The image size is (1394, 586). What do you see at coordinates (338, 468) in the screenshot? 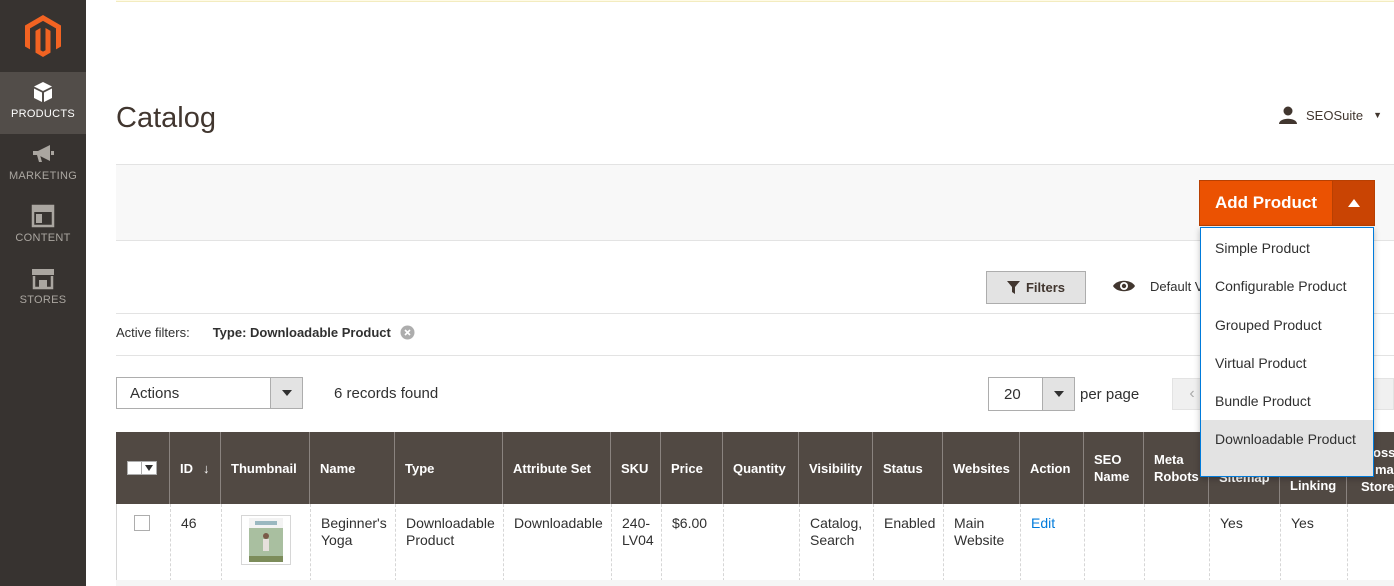
I see `column-label: Name` at bounding box center [338, 468].